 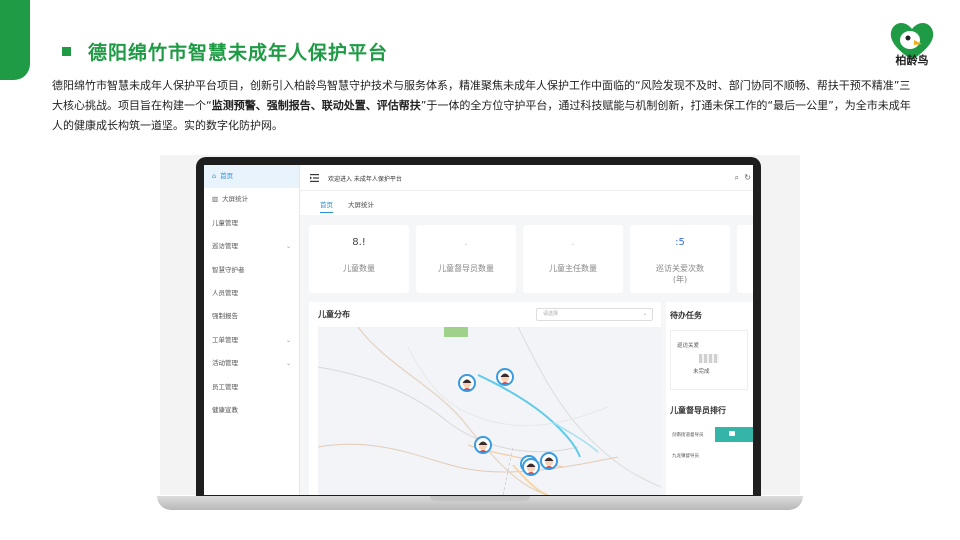 I want to click on sidebar-item-label: 健康宣教, so click(x=225, y=409).